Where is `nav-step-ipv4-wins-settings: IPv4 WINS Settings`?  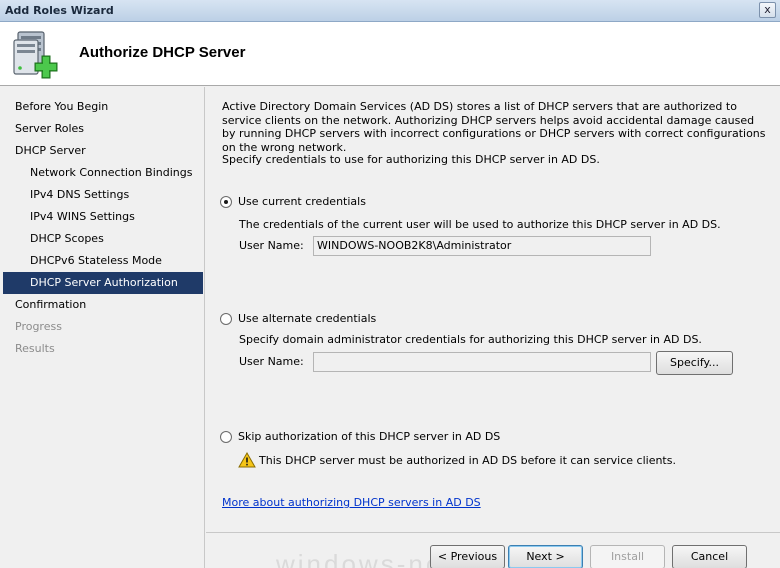
nav-step-ipv4-wins-settings: IPv4 WINS Settings is located at coordinates (102, 217).